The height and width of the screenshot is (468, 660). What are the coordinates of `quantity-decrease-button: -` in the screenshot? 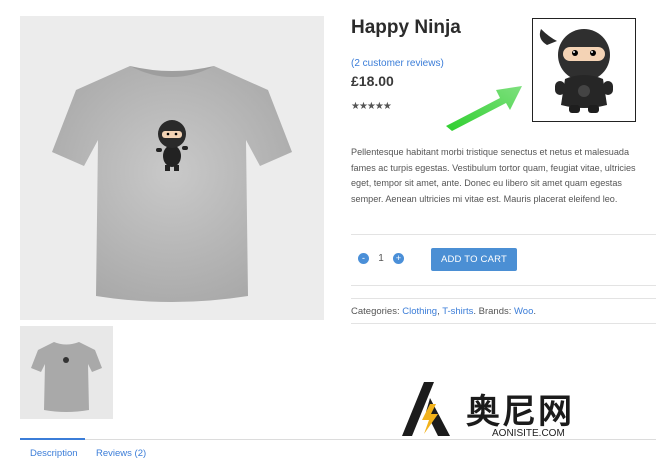 It's located at (363, 258).